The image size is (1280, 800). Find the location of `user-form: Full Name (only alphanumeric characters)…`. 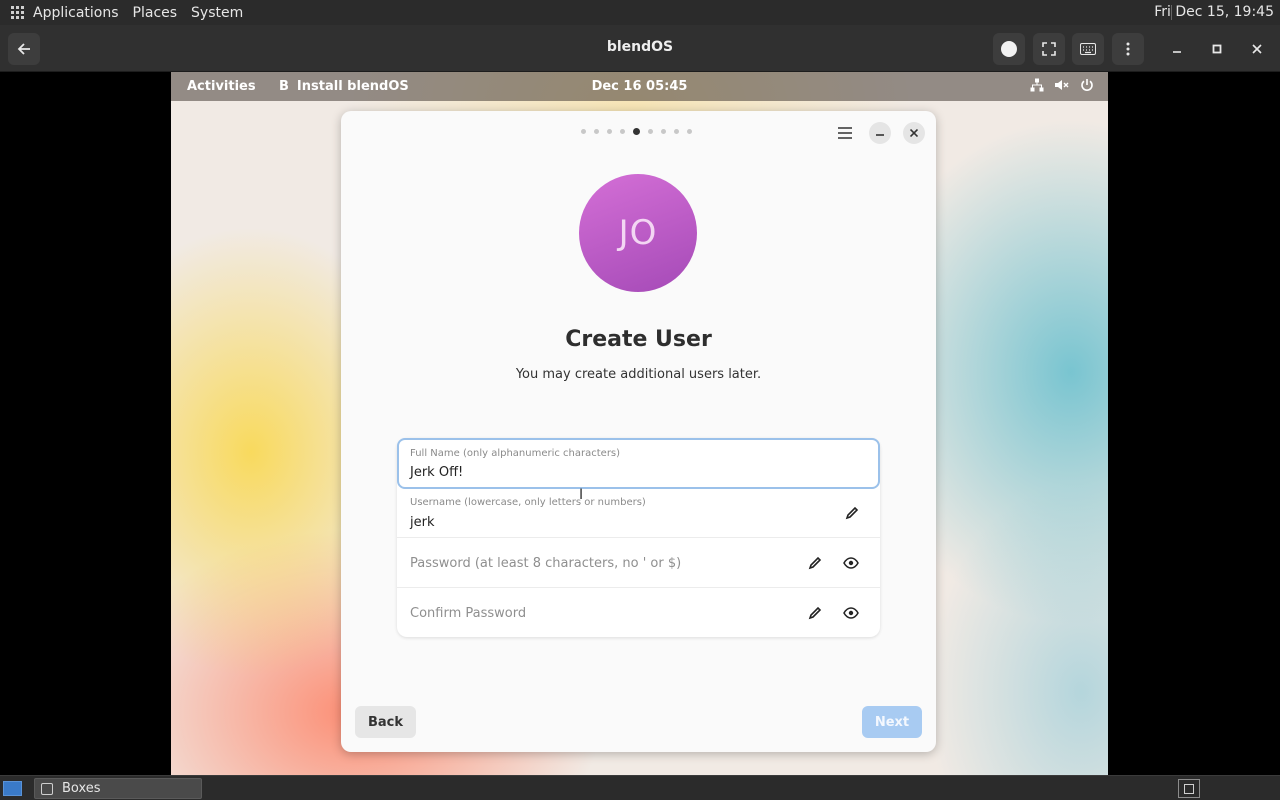

user-form: Full Name (only alphanumeric characters)… is located at coordinates (638, 537).